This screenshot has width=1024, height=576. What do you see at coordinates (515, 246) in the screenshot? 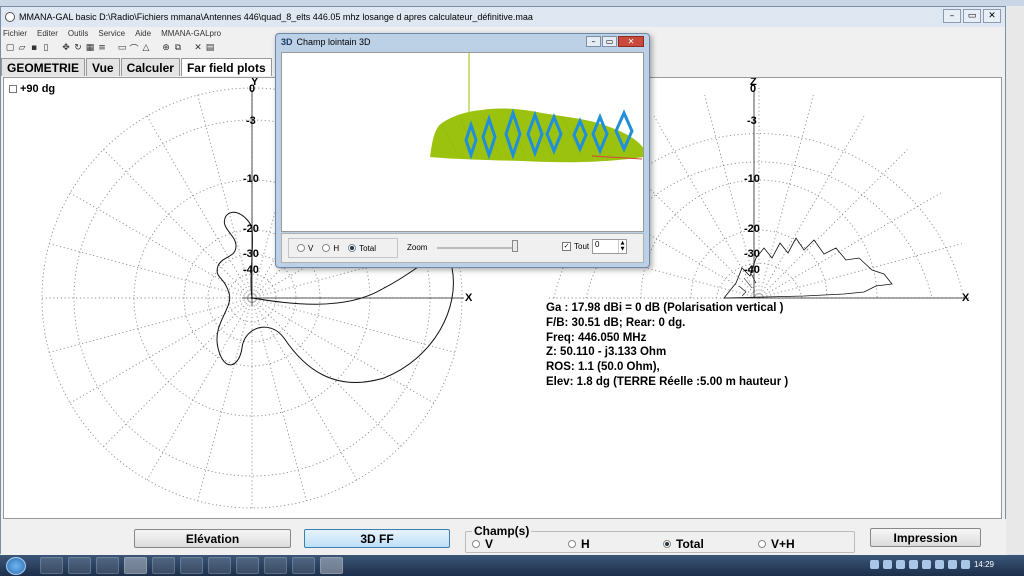
I see `zoom-slider-thumb` at bounding box center [515, 246].